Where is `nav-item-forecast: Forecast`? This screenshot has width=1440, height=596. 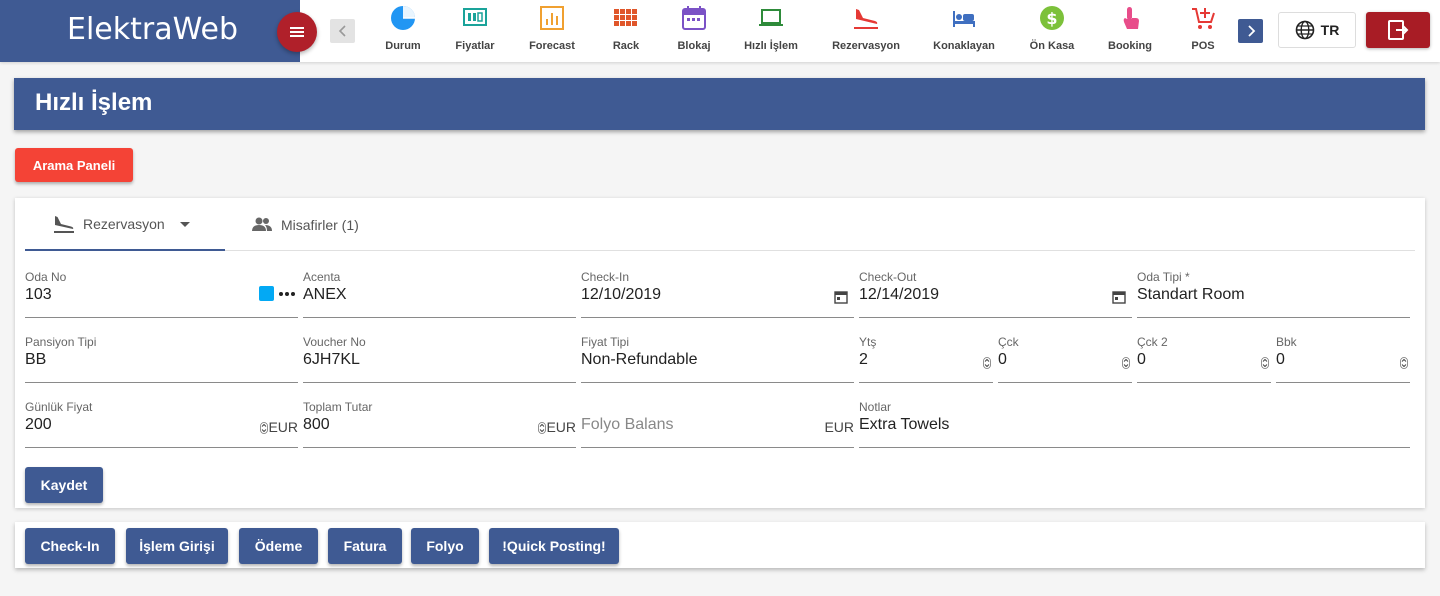 nav-item-forecast: Forecast is located at coordinates (552, 31).